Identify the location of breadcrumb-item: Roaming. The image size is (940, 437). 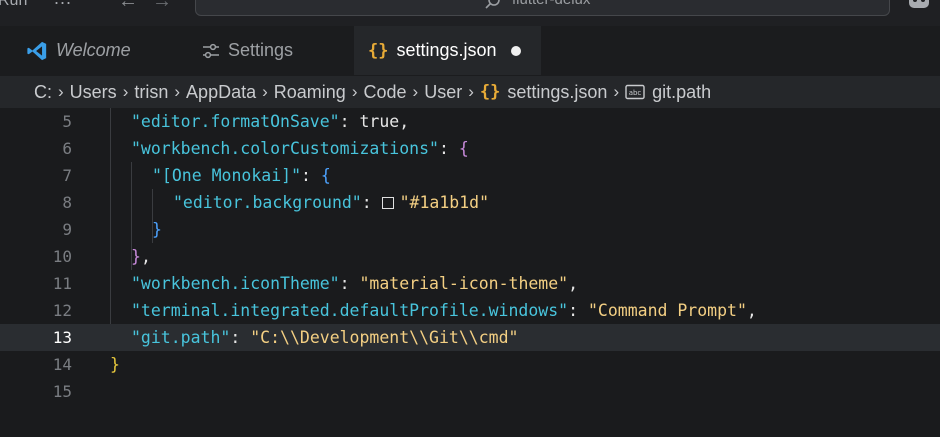
(310, 92).